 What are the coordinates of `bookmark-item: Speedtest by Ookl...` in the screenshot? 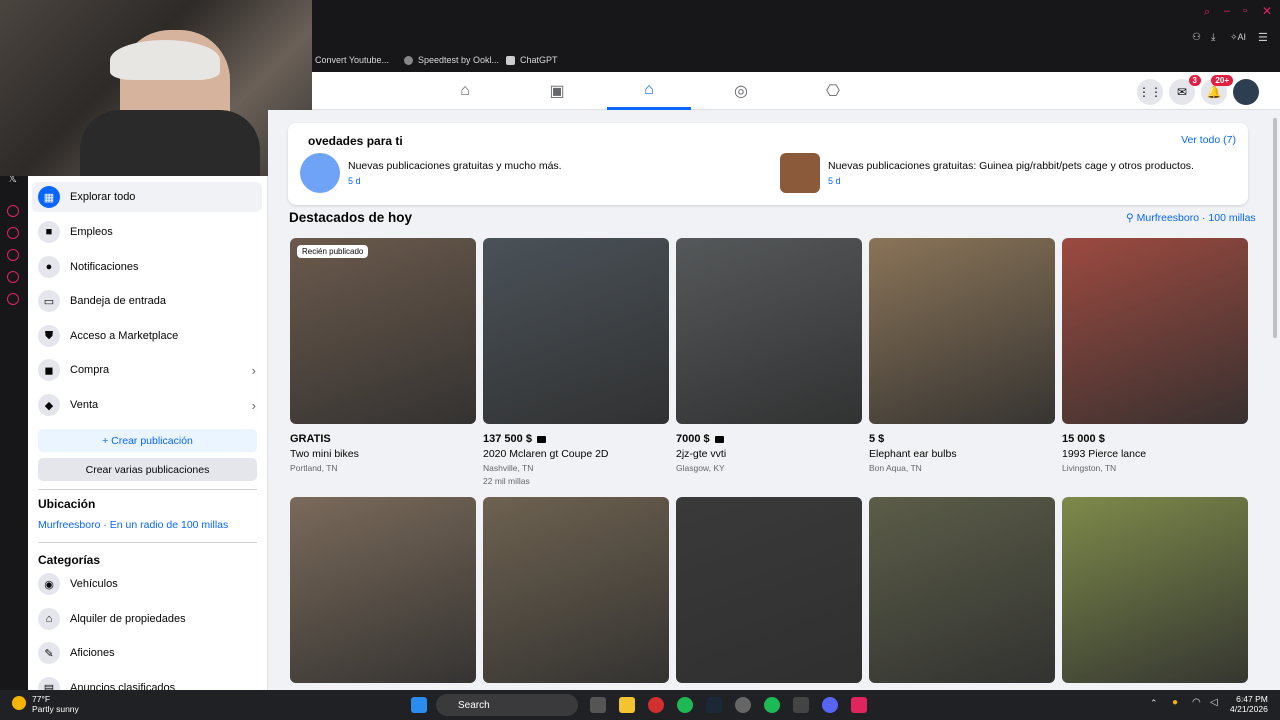 It's located at (451, 60).